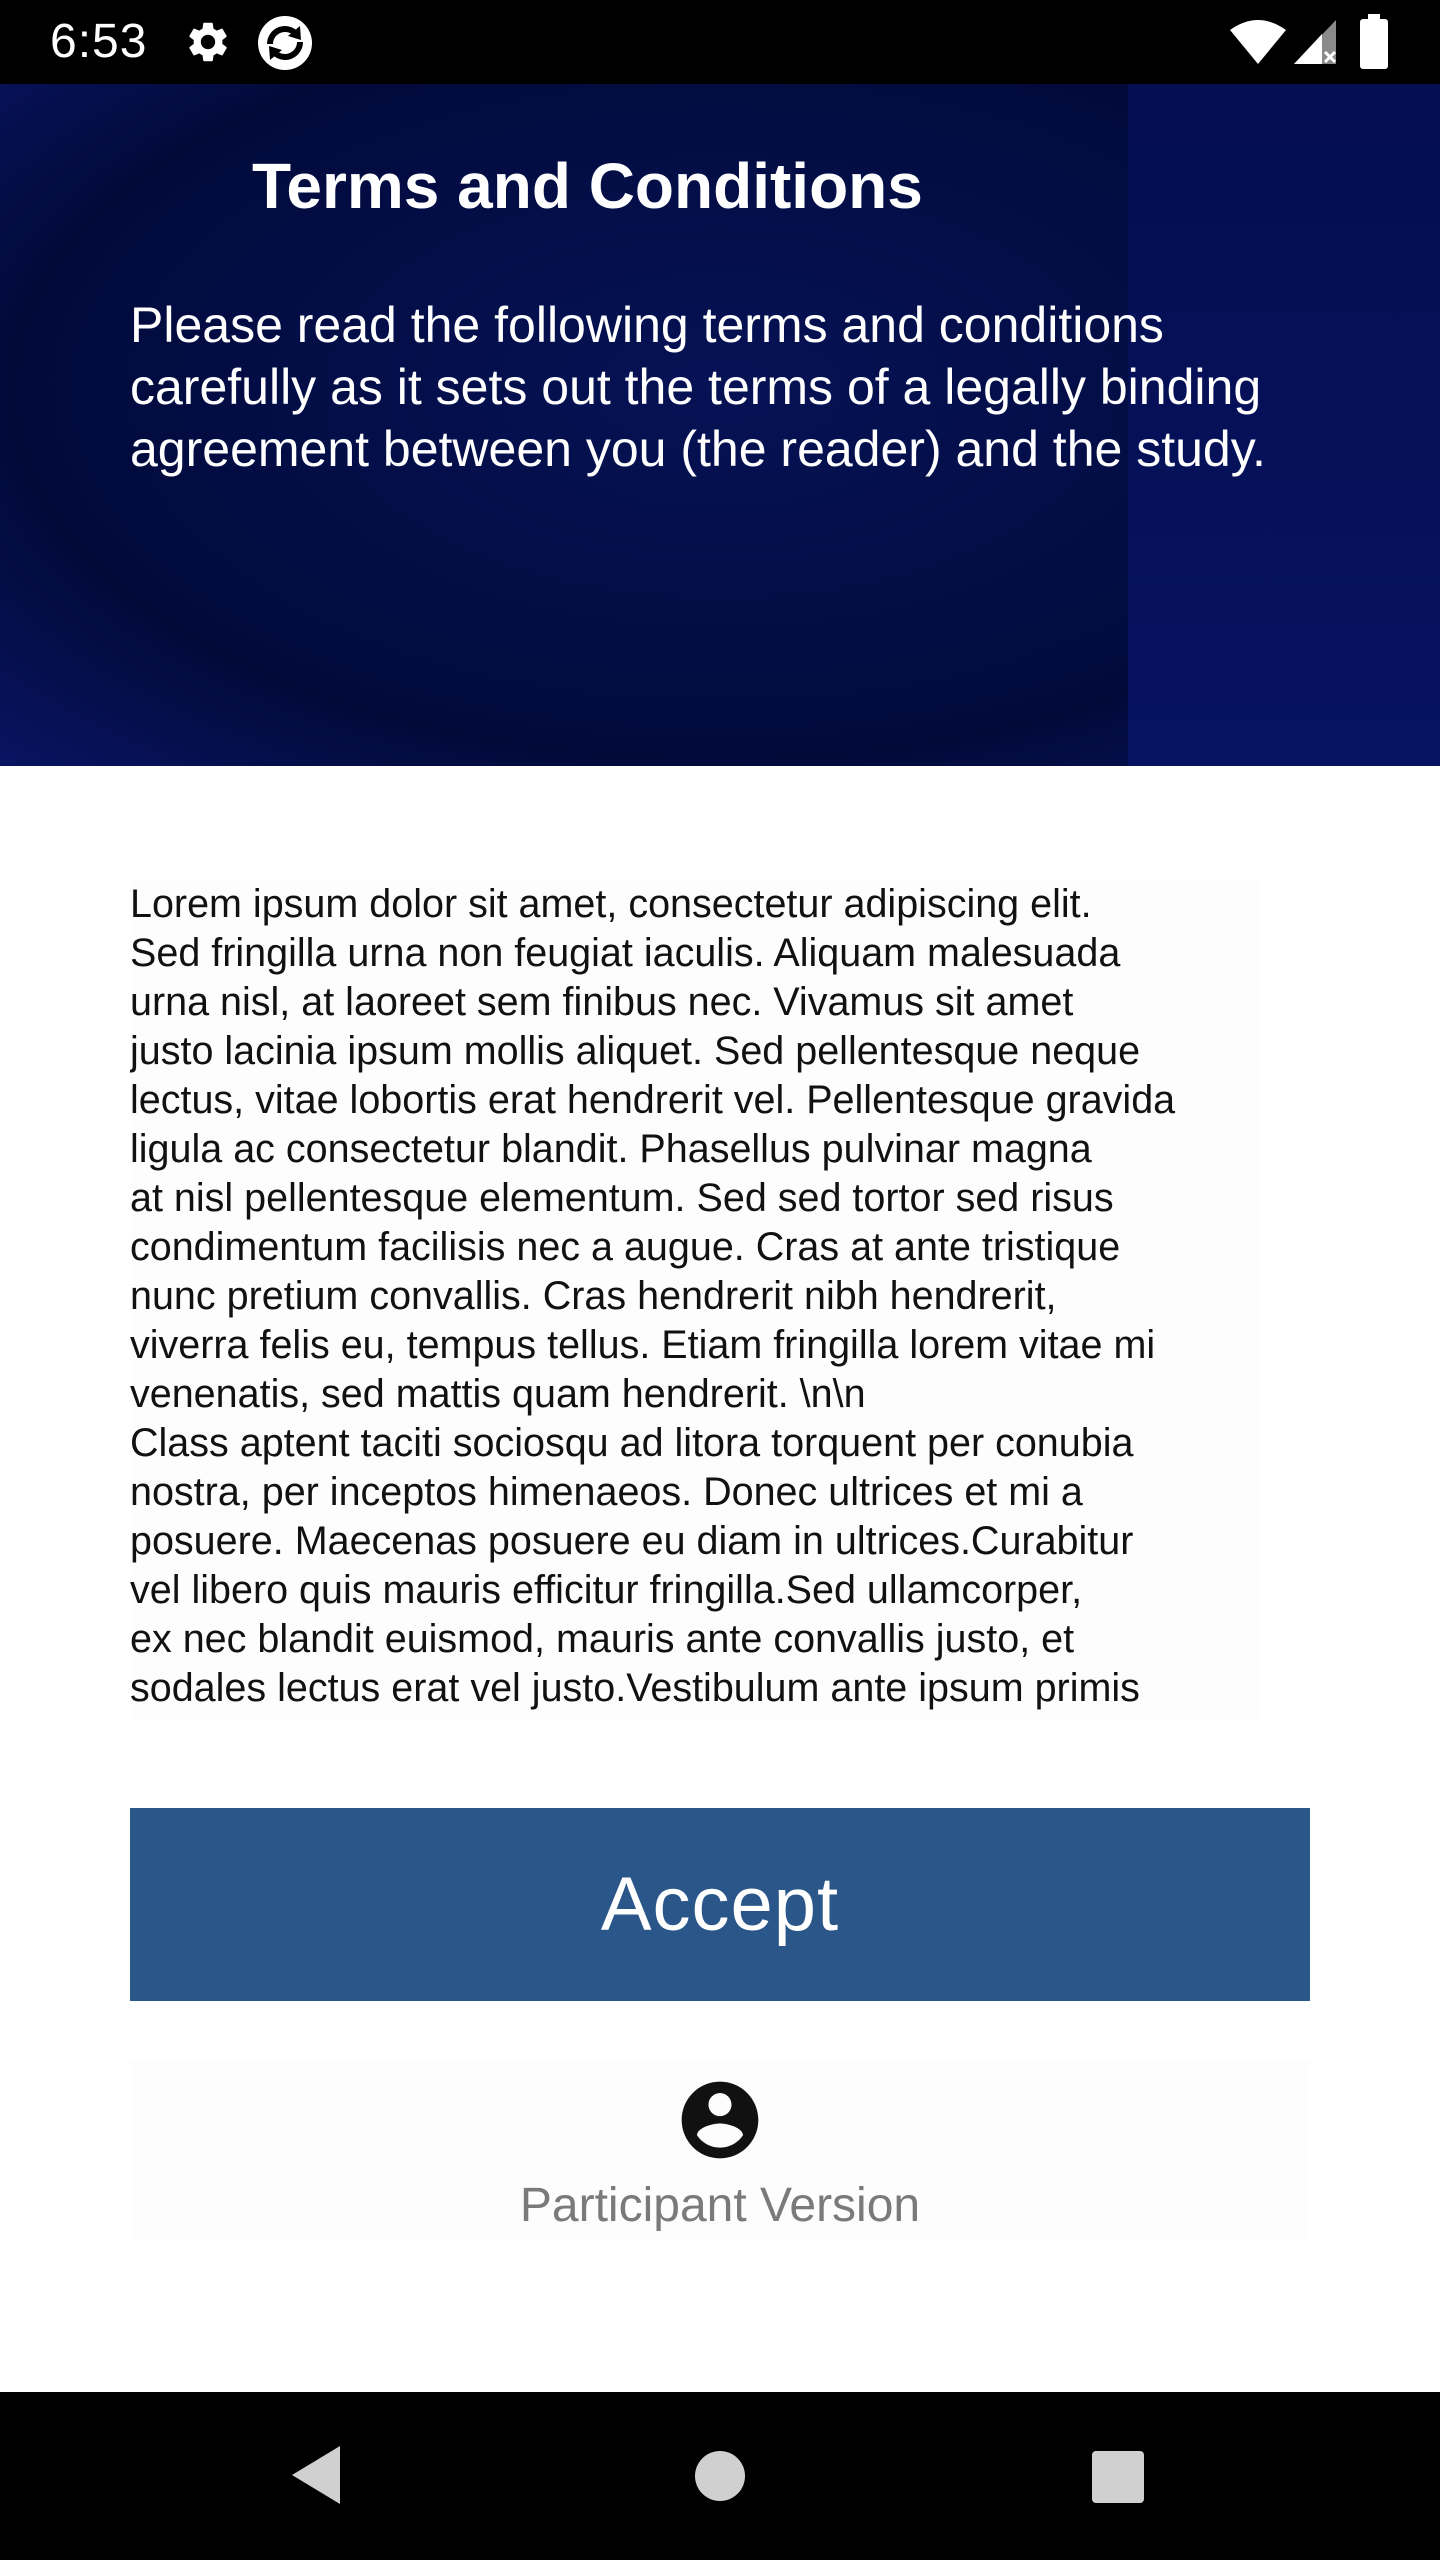 The image size is (1440, 2560). Describe the element at coordinates (1258, 44) in the screenshot. I see `wifi-icon` at that location.